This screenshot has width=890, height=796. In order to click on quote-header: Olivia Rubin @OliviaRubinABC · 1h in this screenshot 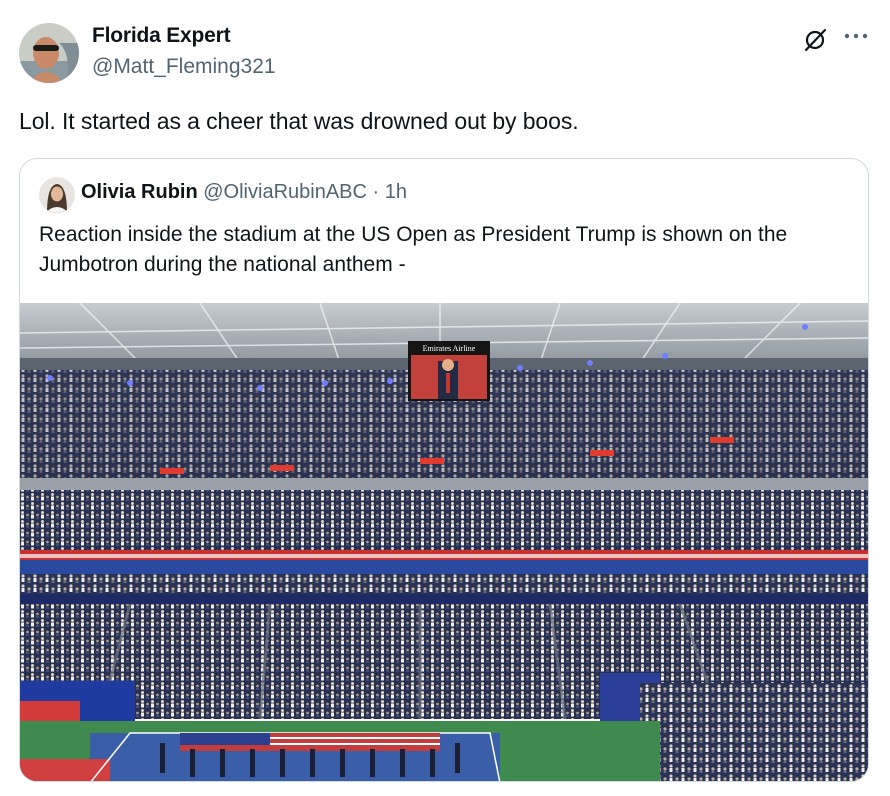, I will do `click(244, 192)`.